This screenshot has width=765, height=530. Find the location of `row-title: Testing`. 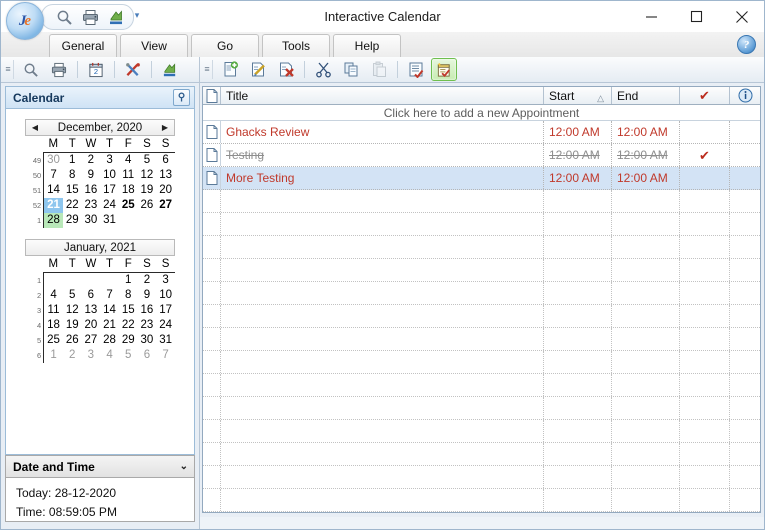

row-title: Testing is located at coordinates (382, 155).